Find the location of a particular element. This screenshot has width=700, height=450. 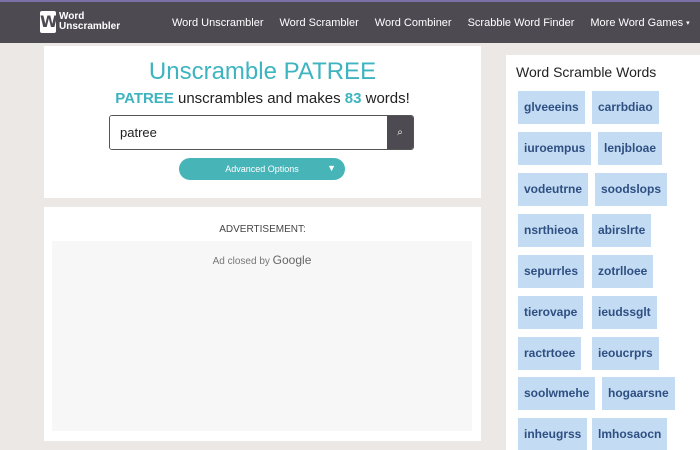

chevron-down-icon: ▾ is located at coordinates (688, 23).